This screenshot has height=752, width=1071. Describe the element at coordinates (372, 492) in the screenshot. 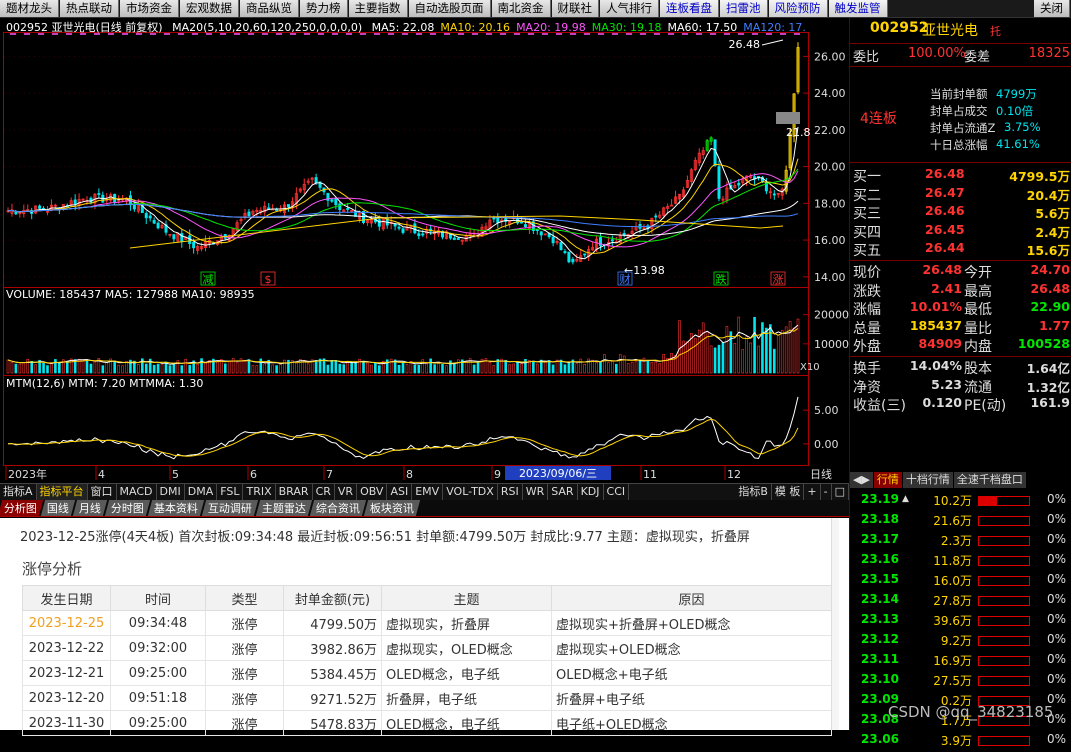

I see `indicator-tab: OBV` at that location.